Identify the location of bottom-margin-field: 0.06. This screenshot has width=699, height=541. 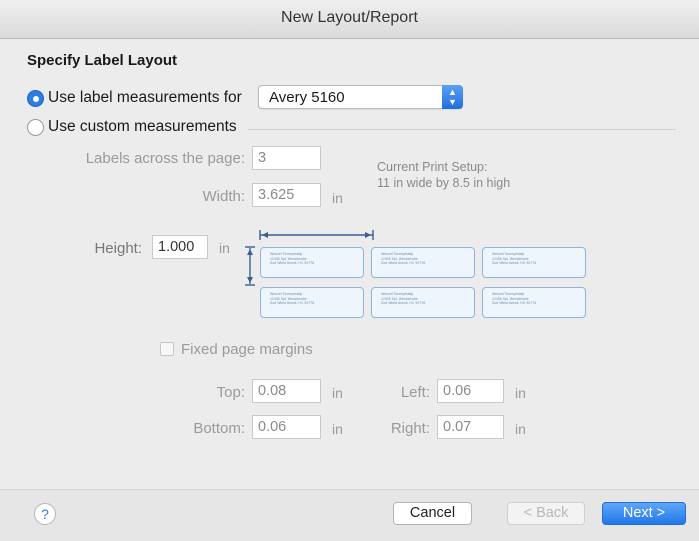
(286, 427).